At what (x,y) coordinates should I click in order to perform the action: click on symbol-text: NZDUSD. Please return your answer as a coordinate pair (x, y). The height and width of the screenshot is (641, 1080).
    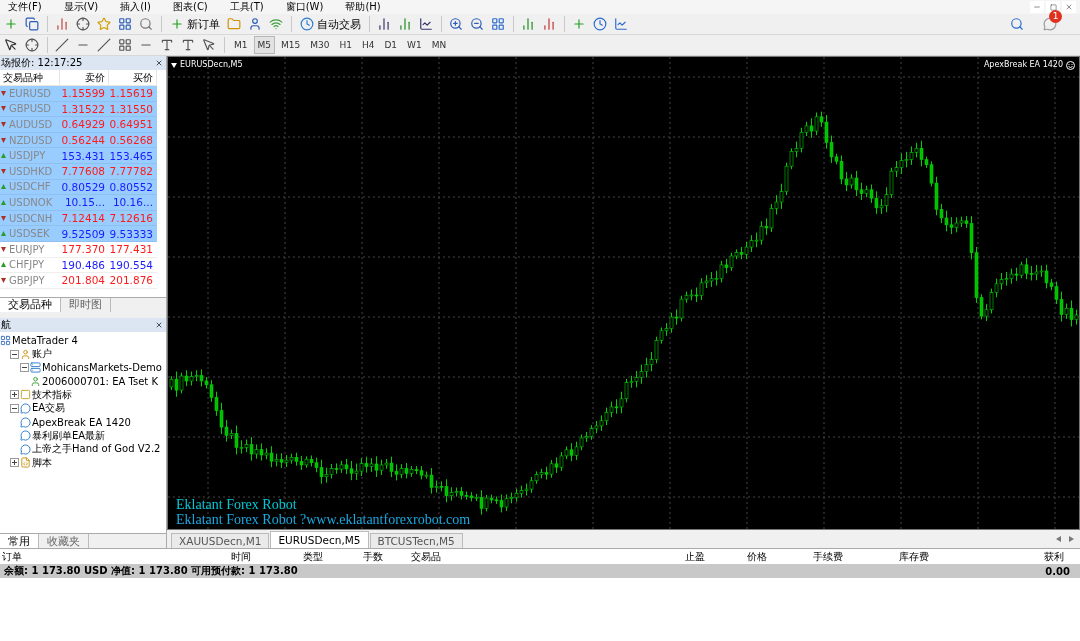
    Looking at the image, I should click on (31, 140).